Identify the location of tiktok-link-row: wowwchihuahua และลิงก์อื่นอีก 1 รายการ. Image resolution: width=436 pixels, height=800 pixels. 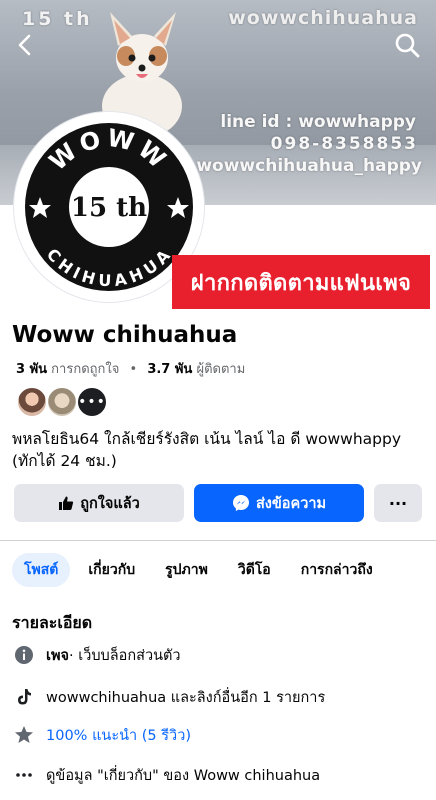
(168, 697).